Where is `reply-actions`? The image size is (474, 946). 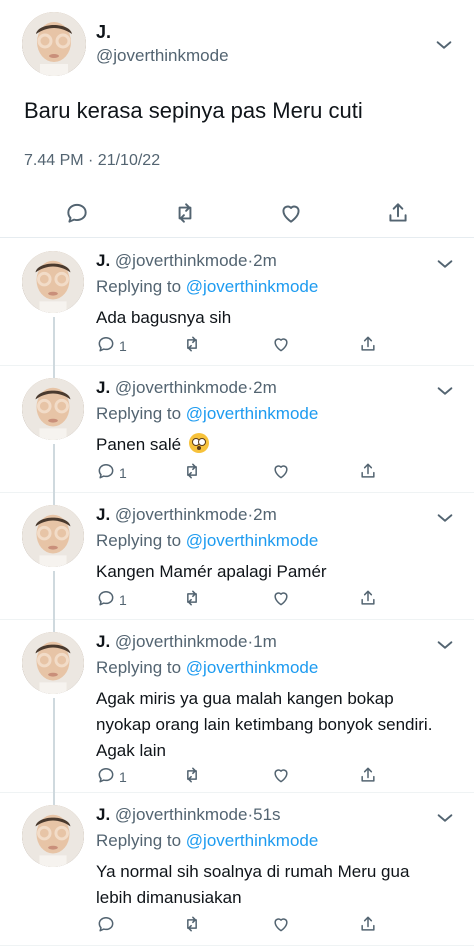 reply-actions is located at coordinates (246, 926).